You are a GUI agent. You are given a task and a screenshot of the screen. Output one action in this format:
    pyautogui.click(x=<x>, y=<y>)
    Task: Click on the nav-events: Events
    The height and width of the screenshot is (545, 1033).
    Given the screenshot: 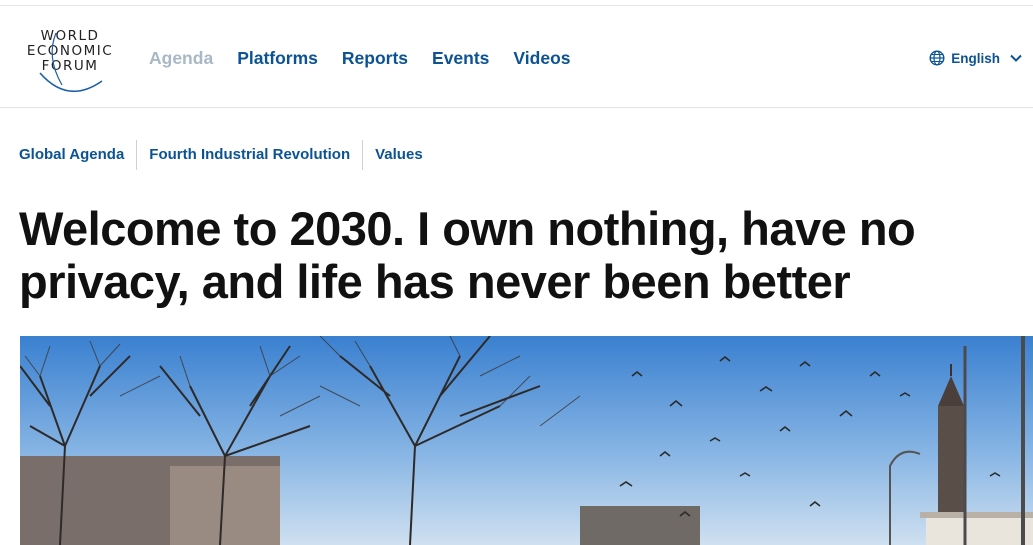 What is the action you would take?
    pyautogui.click(x=460, y=58)
    